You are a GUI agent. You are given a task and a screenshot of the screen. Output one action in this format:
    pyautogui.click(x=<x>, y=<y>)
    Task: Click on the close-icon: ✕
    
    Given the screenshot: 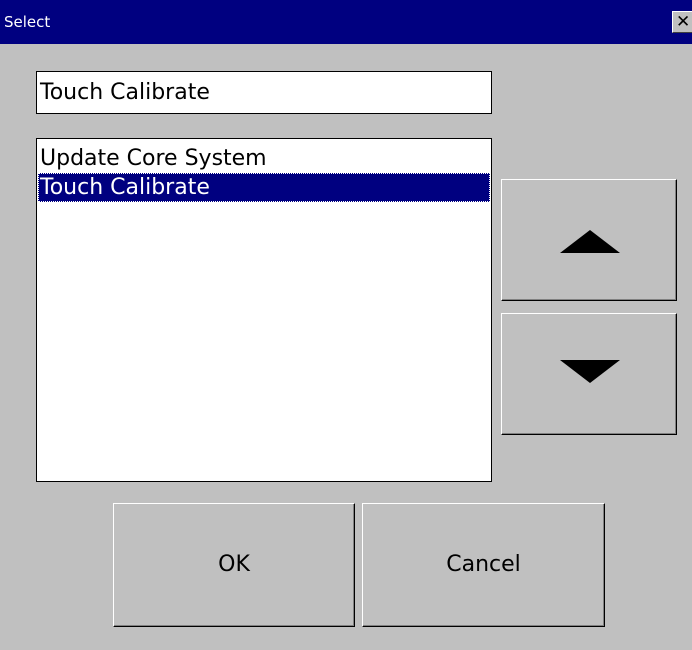 What is the action you would take?
    pyautogui.click(x=683, y=22)
    